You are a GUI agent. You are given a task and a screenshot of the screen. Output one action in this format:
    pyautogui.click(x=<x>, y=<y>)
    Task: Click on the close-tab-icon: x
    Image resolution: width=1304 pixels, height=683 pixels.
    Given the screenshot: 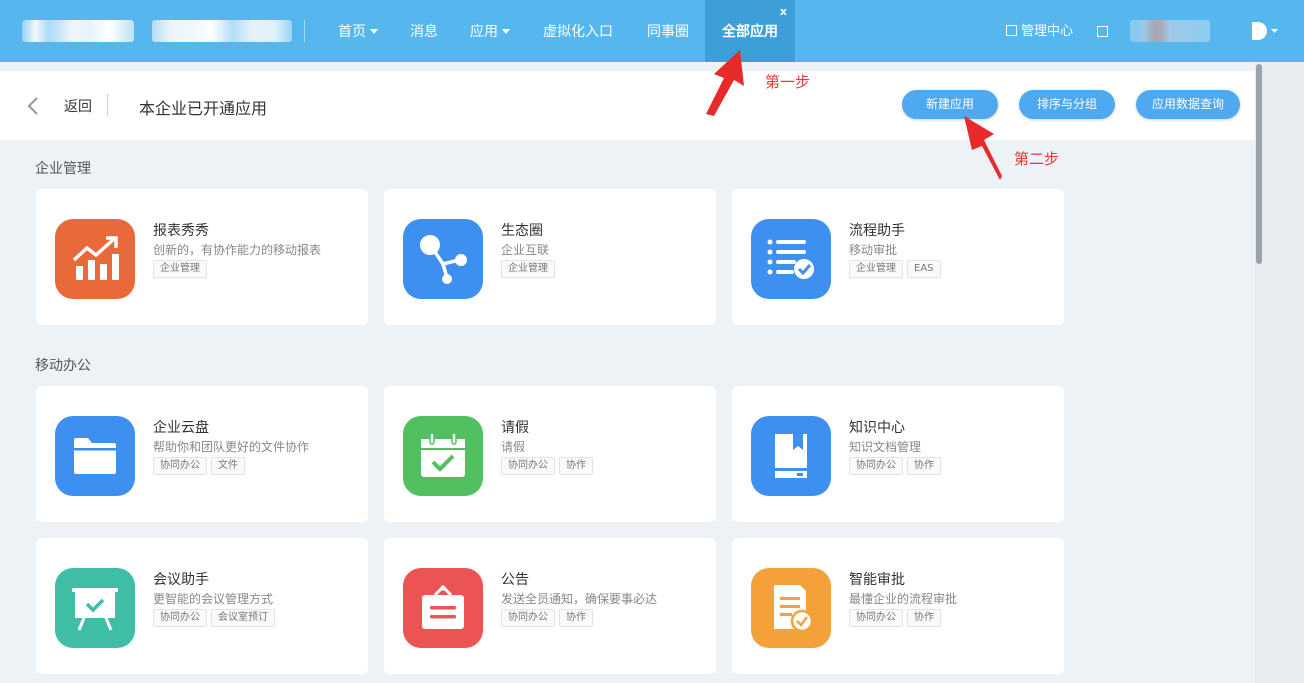 What is the action you would take?
    pyautogui.click(x=783, y=12)
    